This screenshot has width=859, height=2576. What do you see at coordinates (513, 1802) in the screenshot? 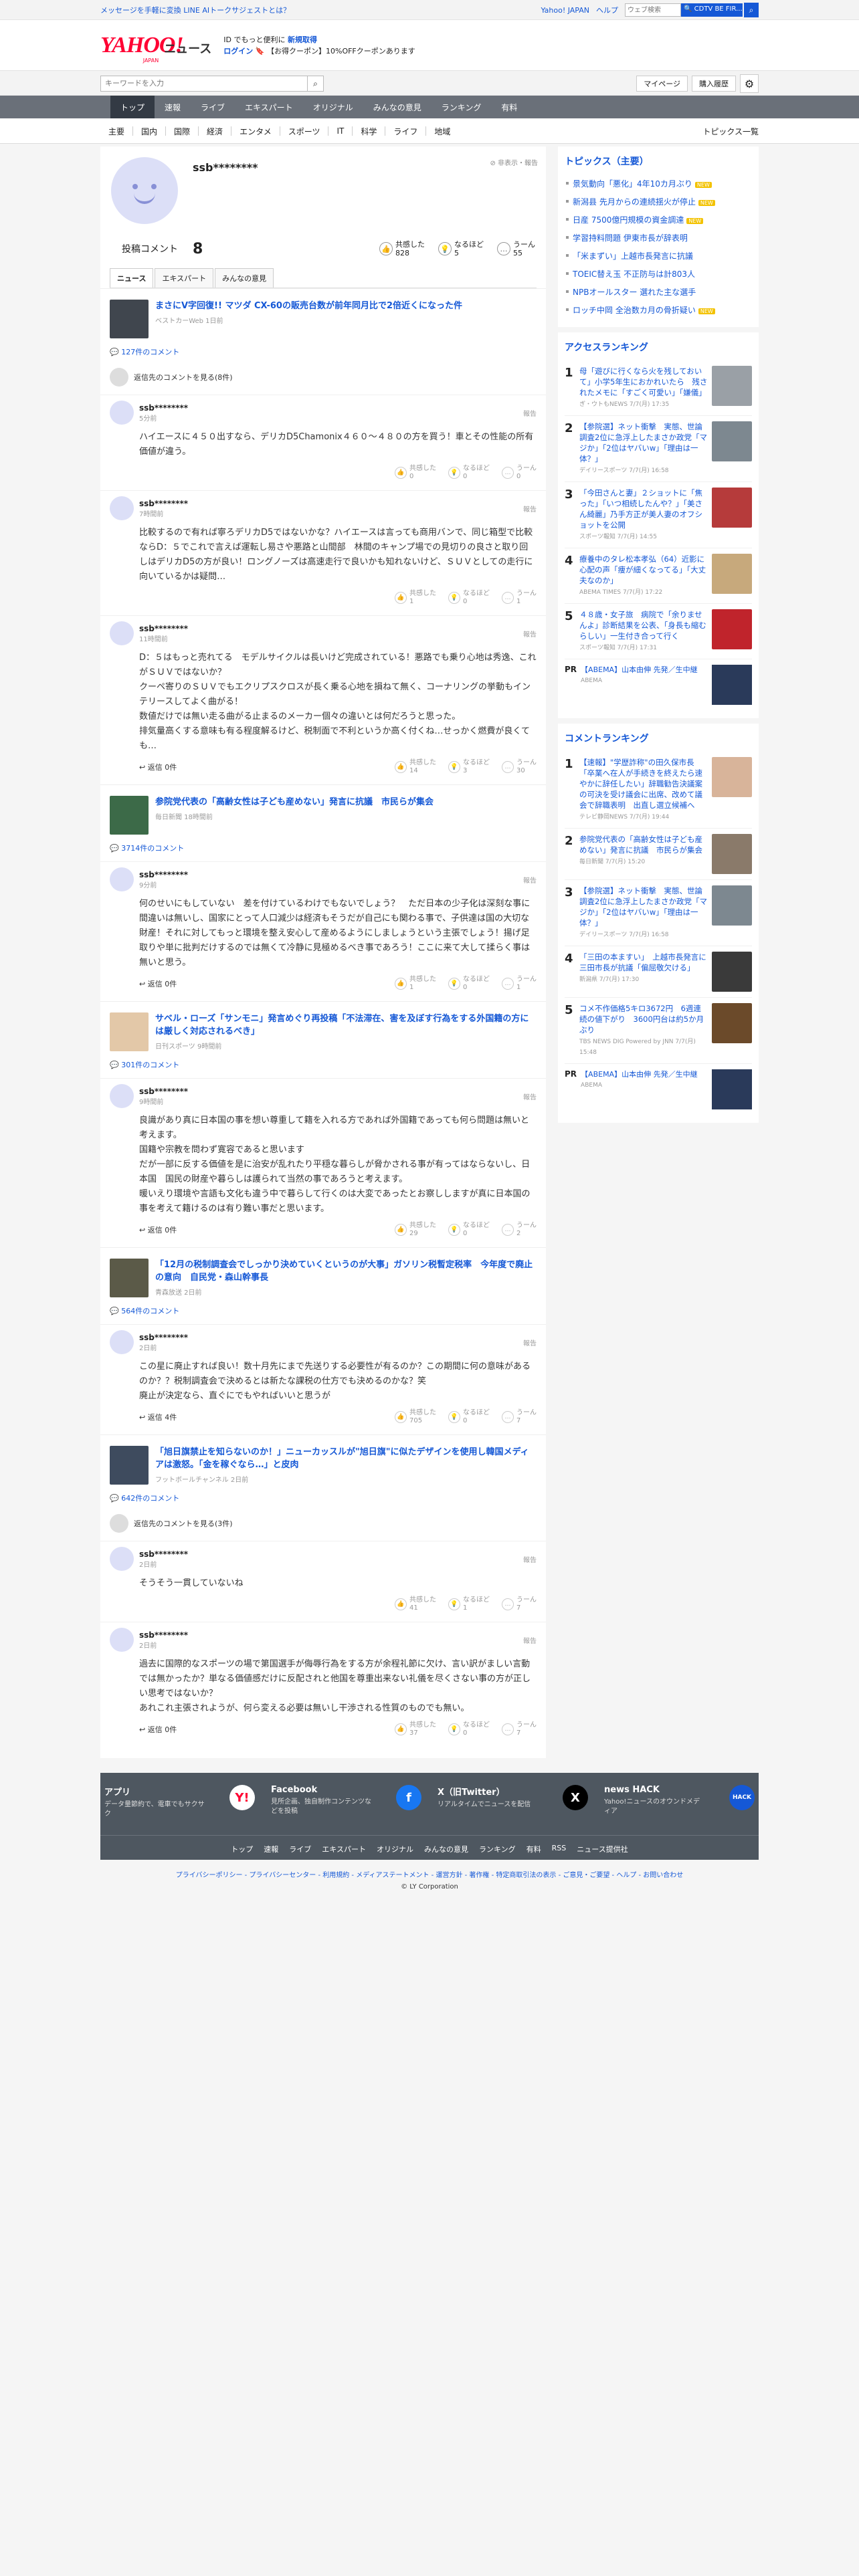
I see `footer-x-card: X（旧Twitter） リアルタイムでニュースを配信 X` at bounding box center [513, 1802].